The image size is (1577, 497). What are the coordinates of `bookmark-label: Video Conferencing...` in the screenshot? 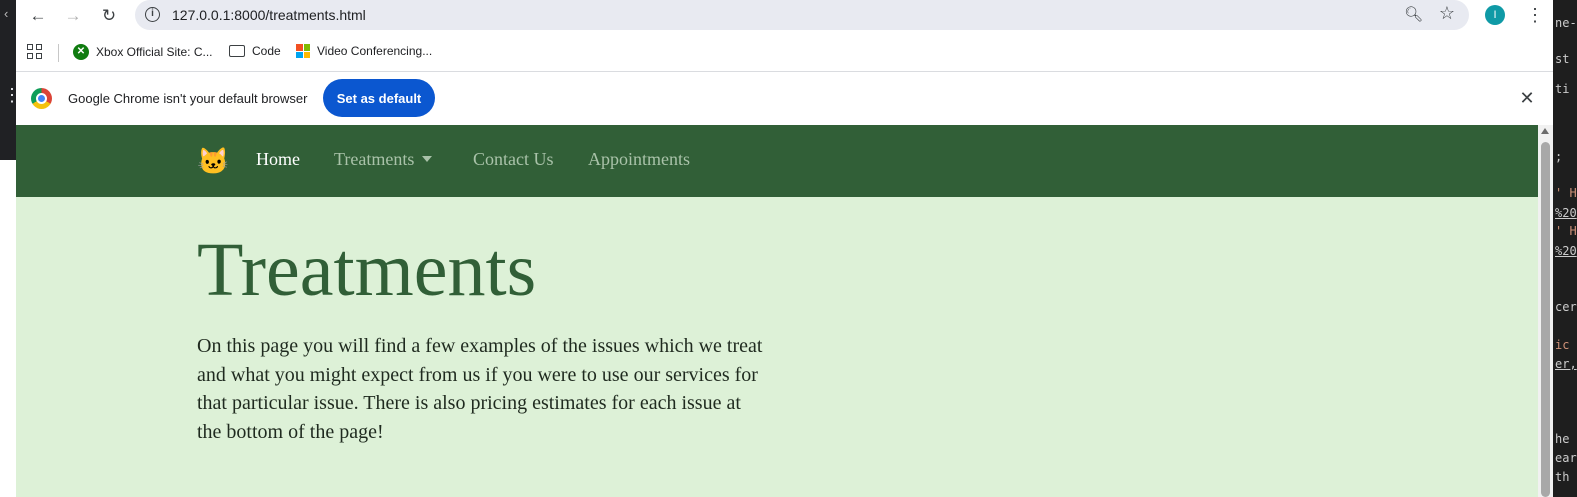 It's located at (375, 51).